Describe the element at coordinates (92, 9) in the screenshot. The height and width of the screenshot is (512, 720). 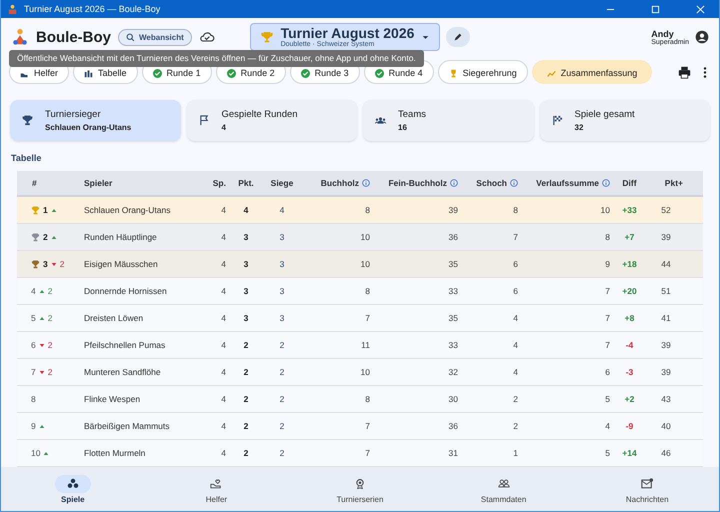
I see `window-title: Turnier August 2026 — Boule-Boy` at that location.